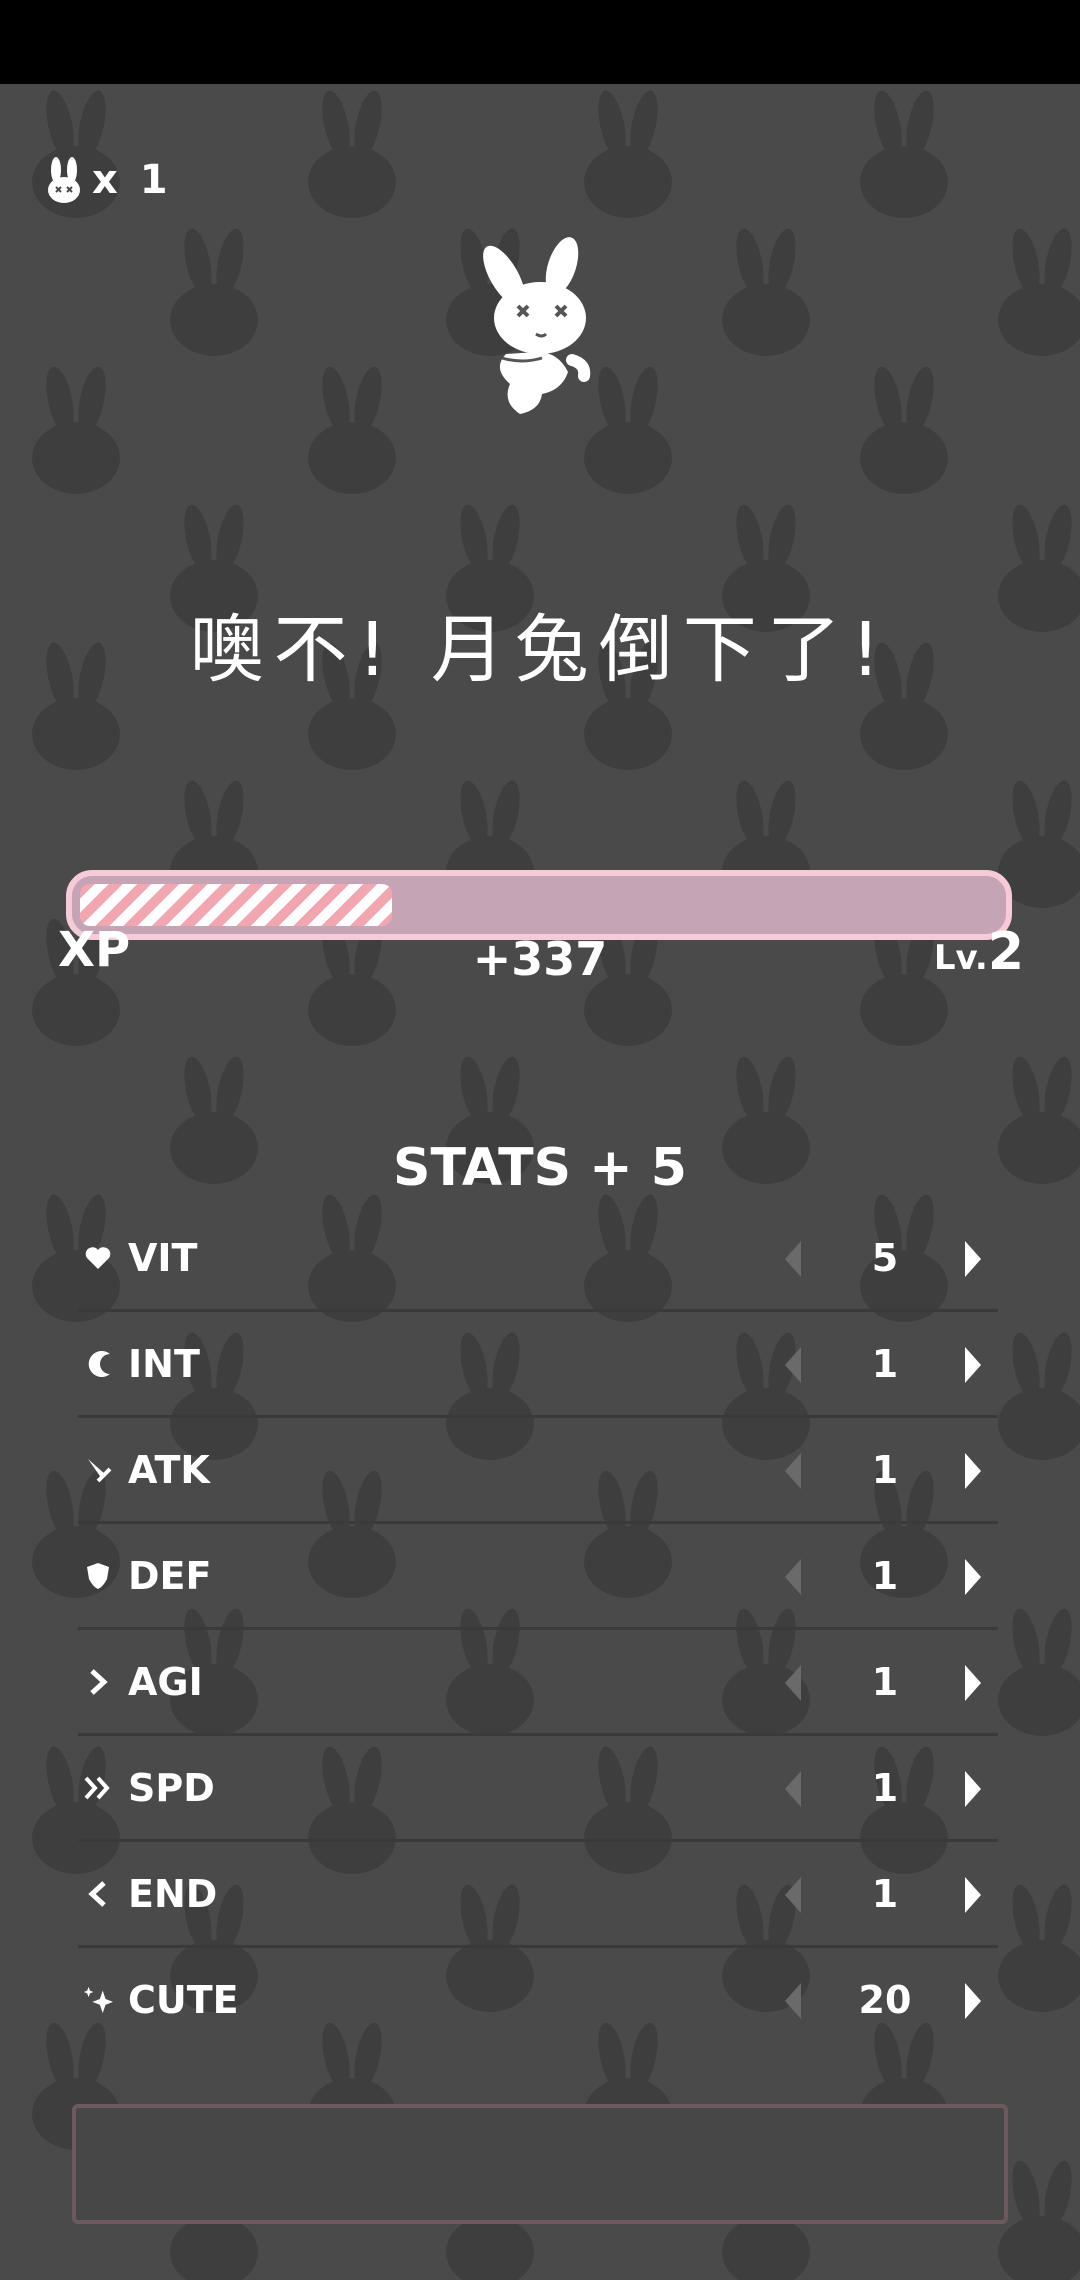 The image size is (1080, 2280). I want to click on stat-row-agi: AGI 1, so click(538, 1683).